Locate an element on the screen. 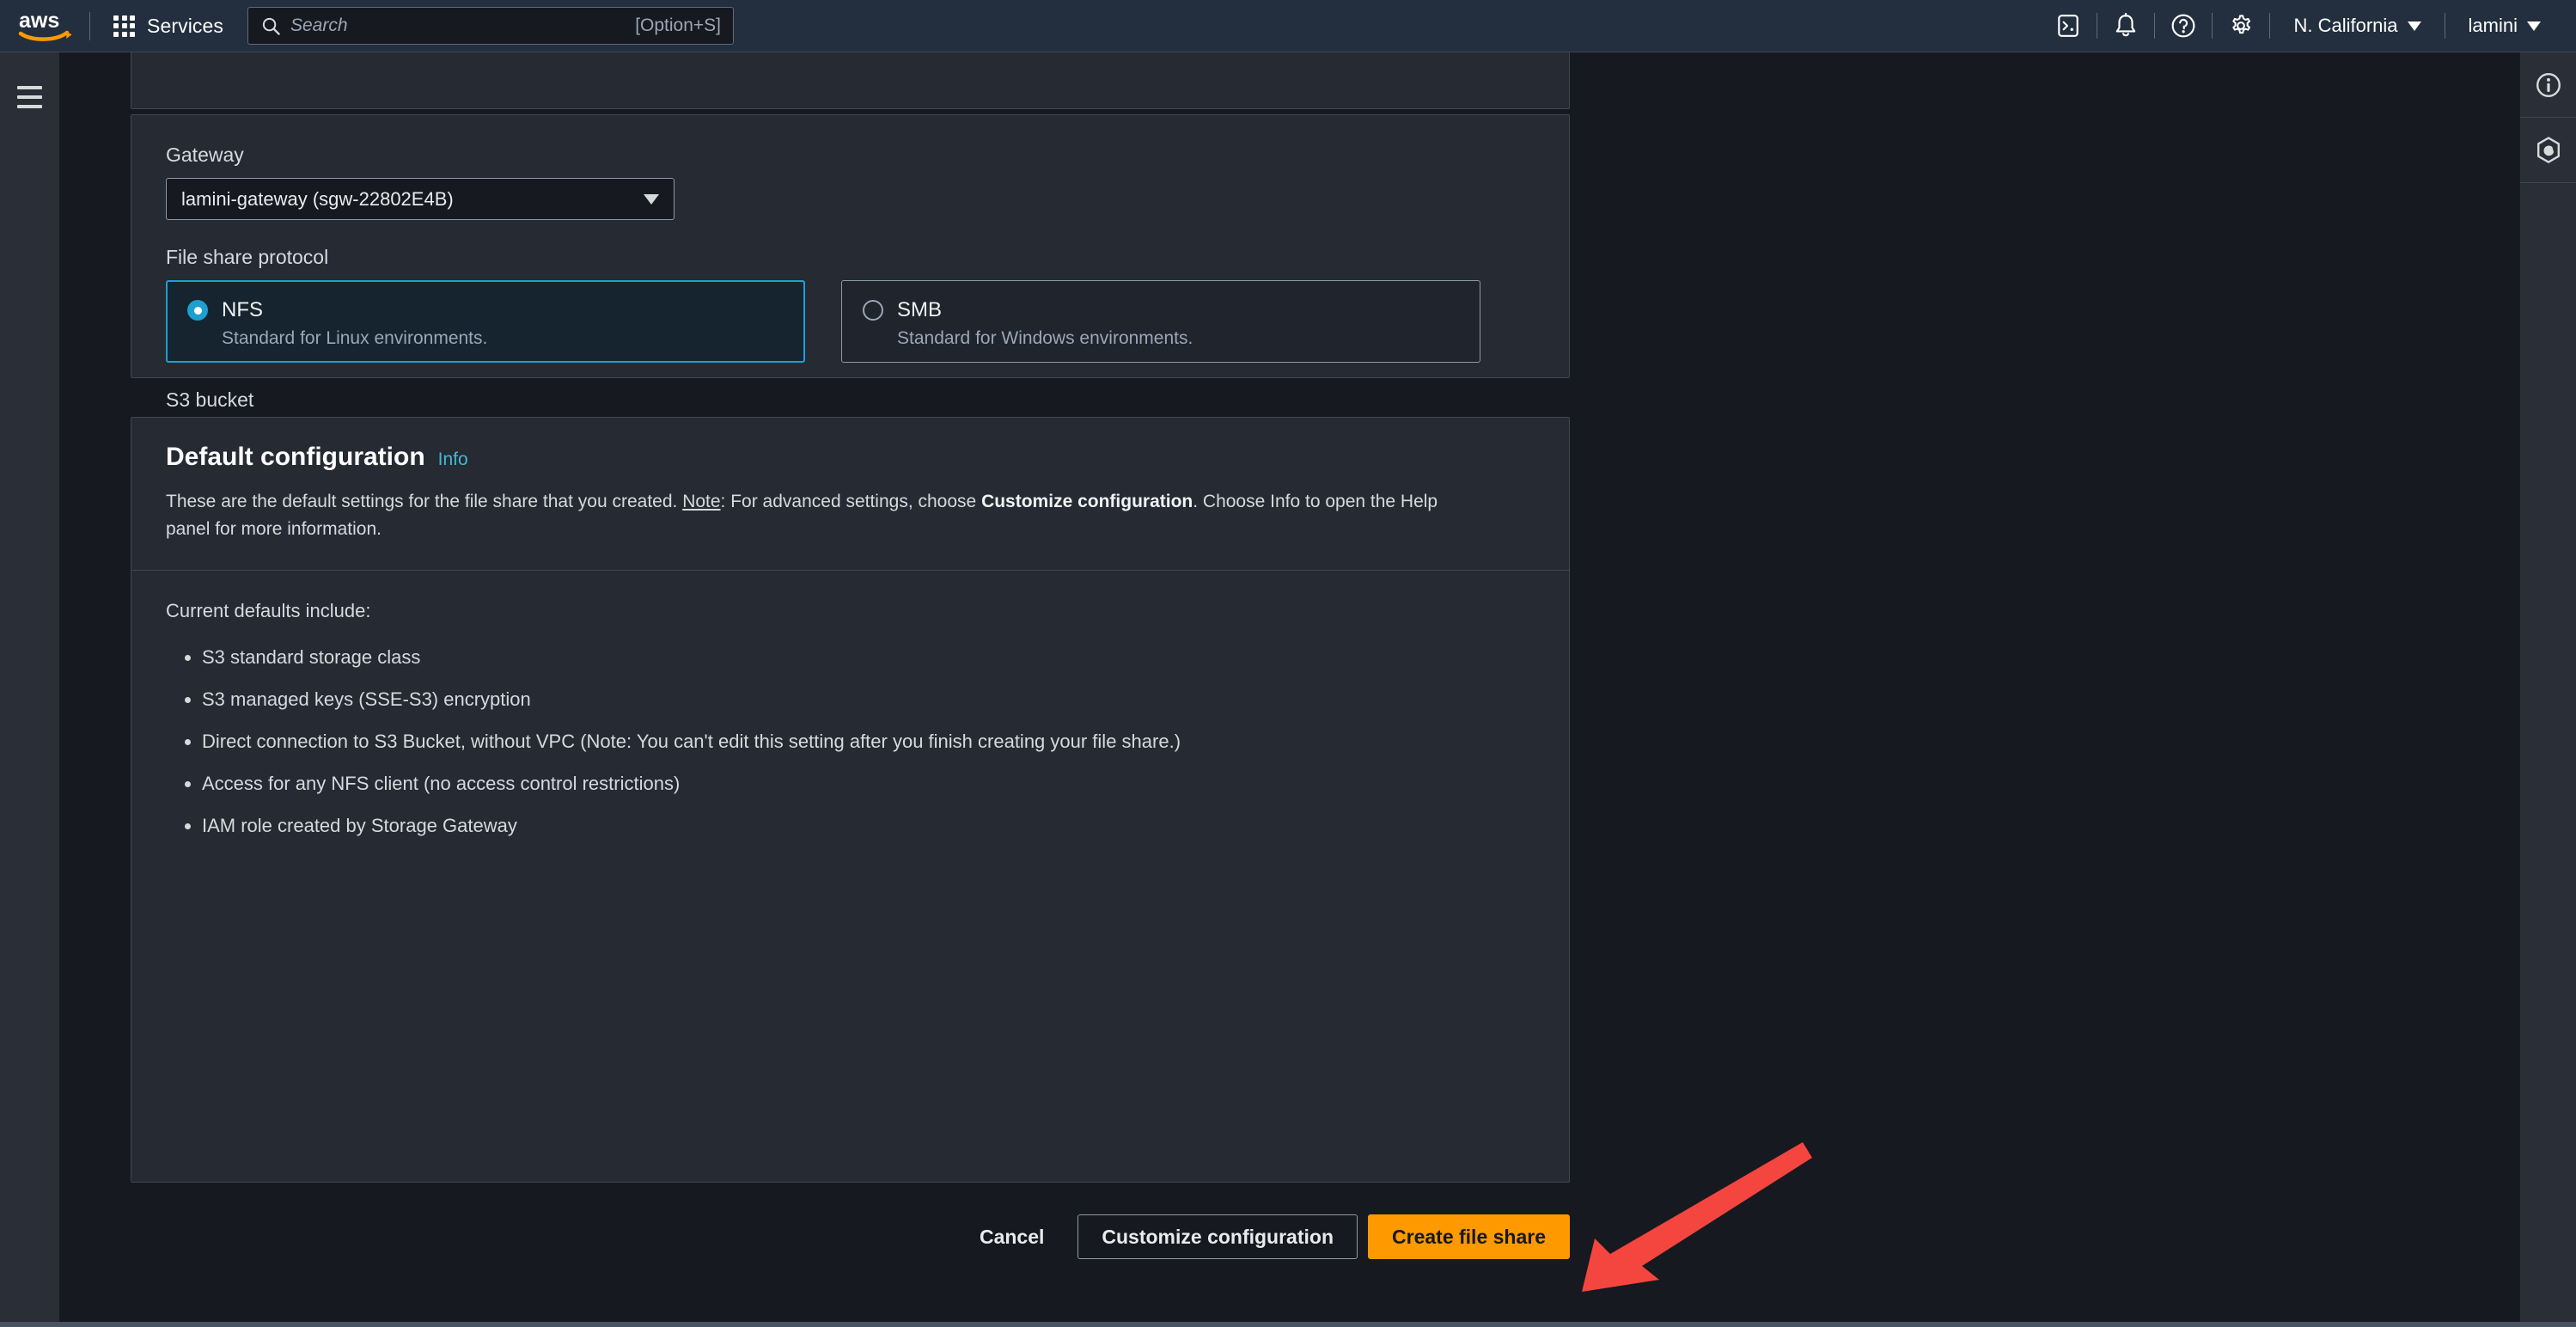 The width and height of the screenshot is (2576, 1327). protocol-option-smb: SMB Standard for Windows environments. is located at coordinates (1160, 321).